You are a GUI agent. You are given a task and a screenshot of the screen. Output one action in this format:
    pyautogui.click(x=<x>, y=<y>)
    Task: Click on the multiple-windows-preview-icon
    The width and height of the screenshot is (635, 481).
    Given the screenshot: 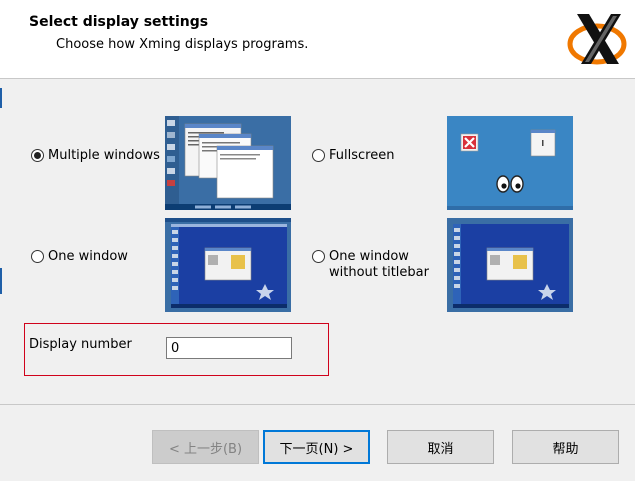 What is the action you would take?
    pyautogui.click(x=228, y=163)
    